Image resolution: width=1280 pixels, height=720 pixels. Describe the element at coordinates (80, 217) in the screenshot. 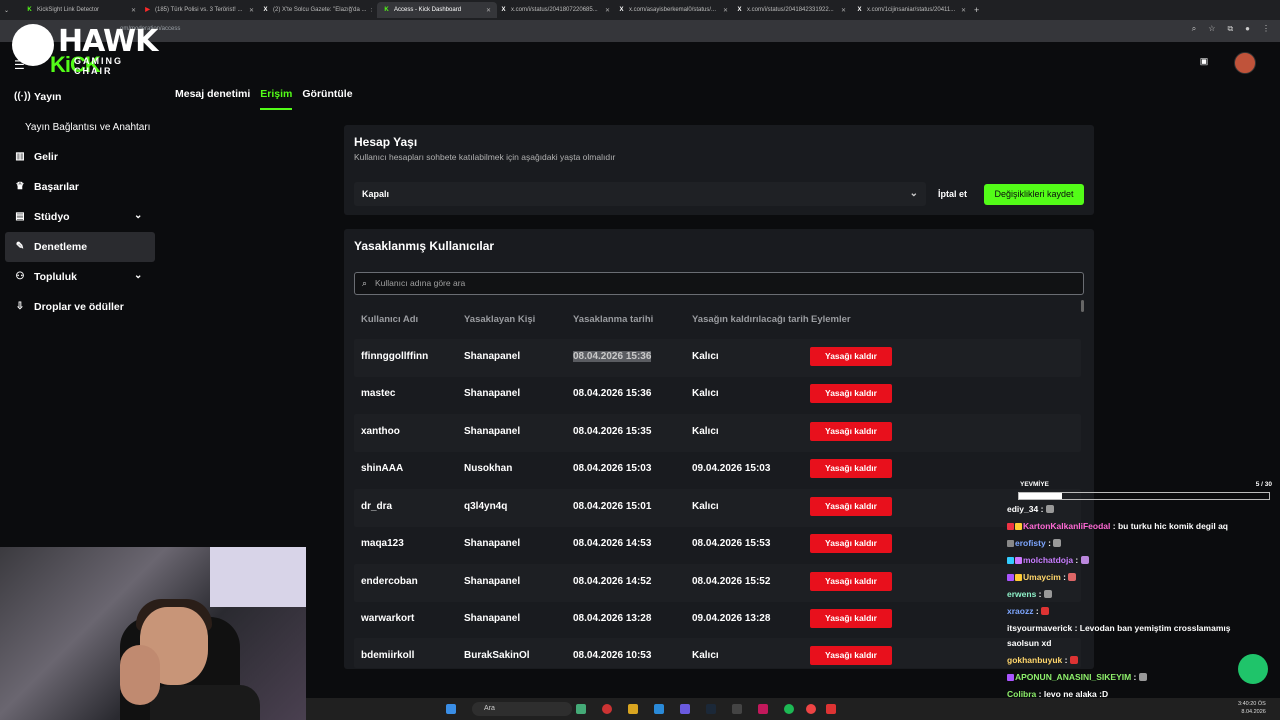

I see `sidebar-item-studyo: ▤ Stüdyo ⌄` at that location.